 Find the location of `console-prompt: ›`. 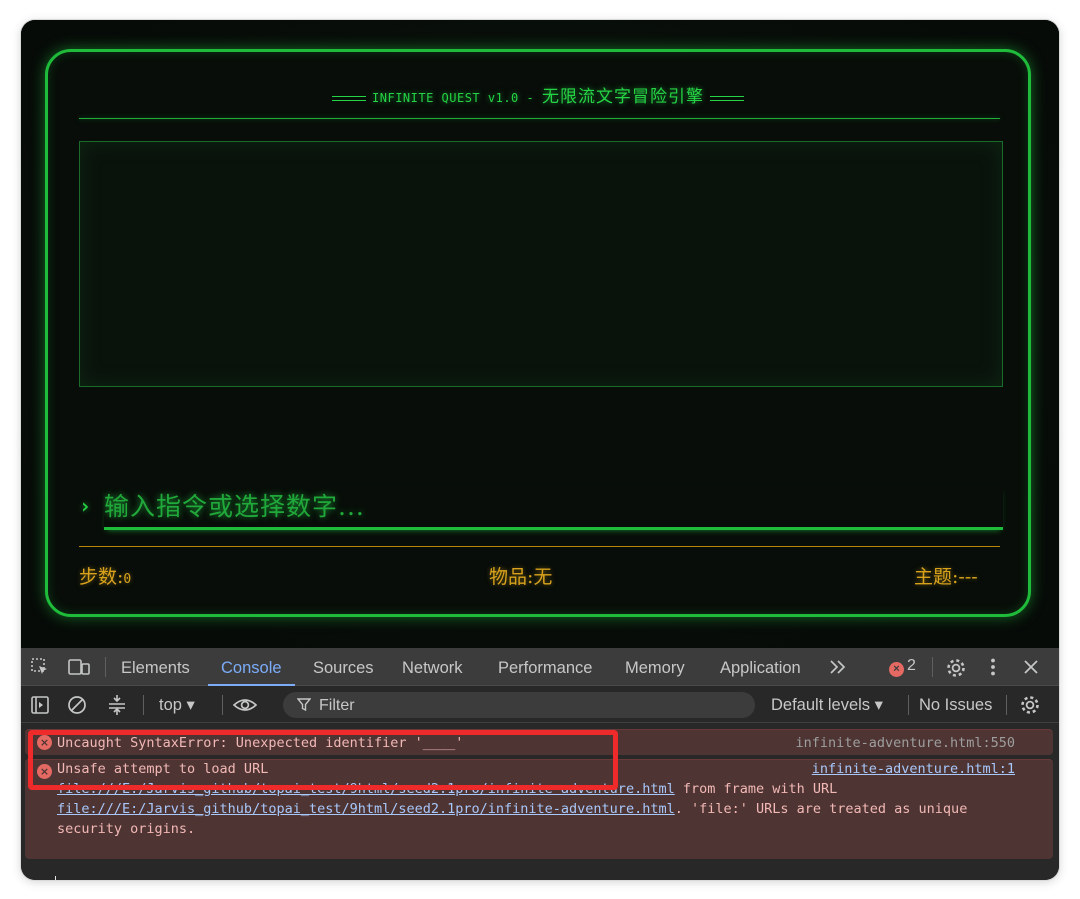

console-prompt: › is located at coordinates (47, 877).